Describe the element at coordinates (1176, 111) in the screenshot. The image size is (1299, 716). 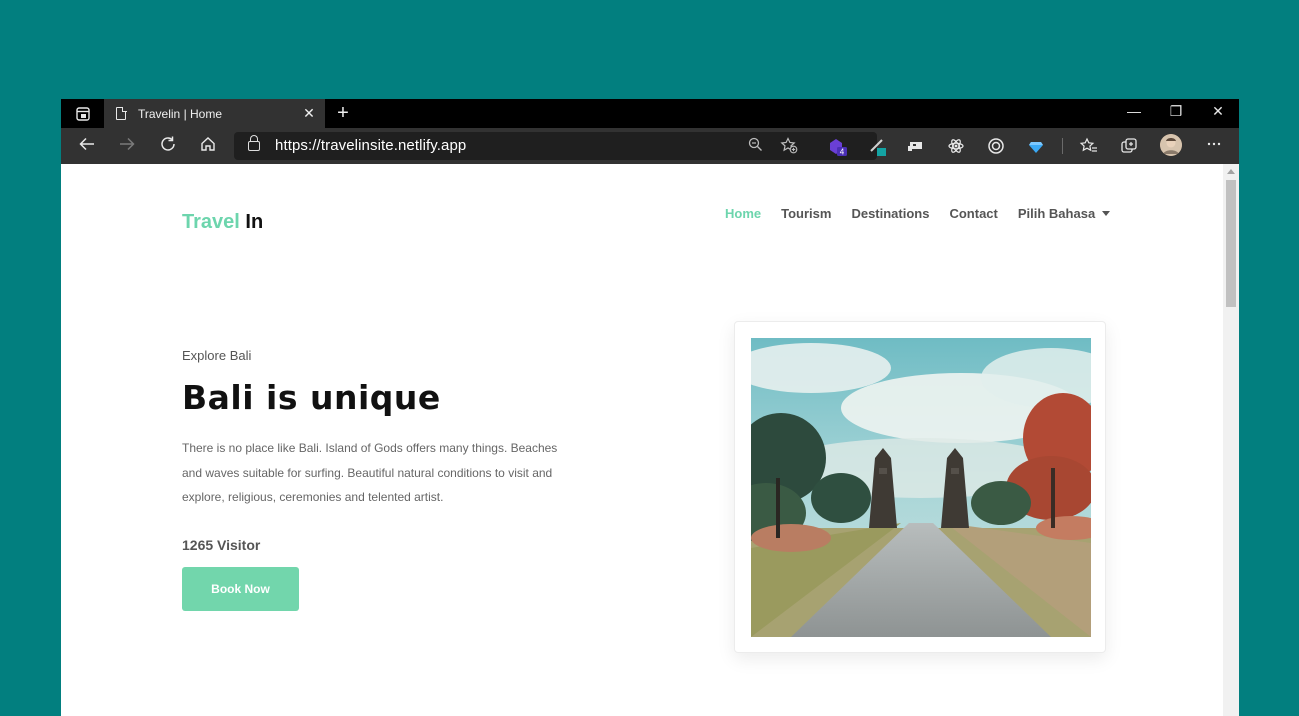
I see `restore-button: ❐` at that location.